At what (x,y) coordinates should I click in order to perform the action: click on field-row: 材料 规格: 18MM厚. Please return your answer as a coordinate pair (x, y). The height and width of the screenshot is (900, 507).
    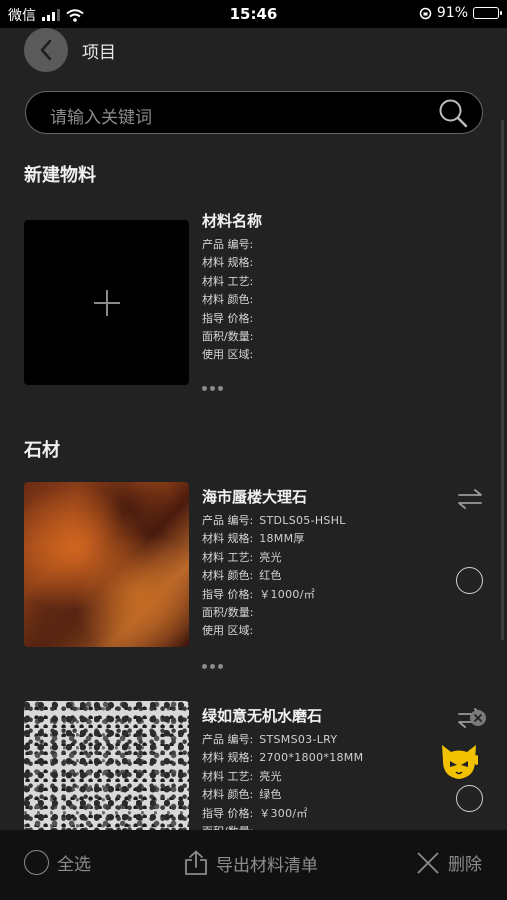
    Looking at the image, I should click on (317, 539).